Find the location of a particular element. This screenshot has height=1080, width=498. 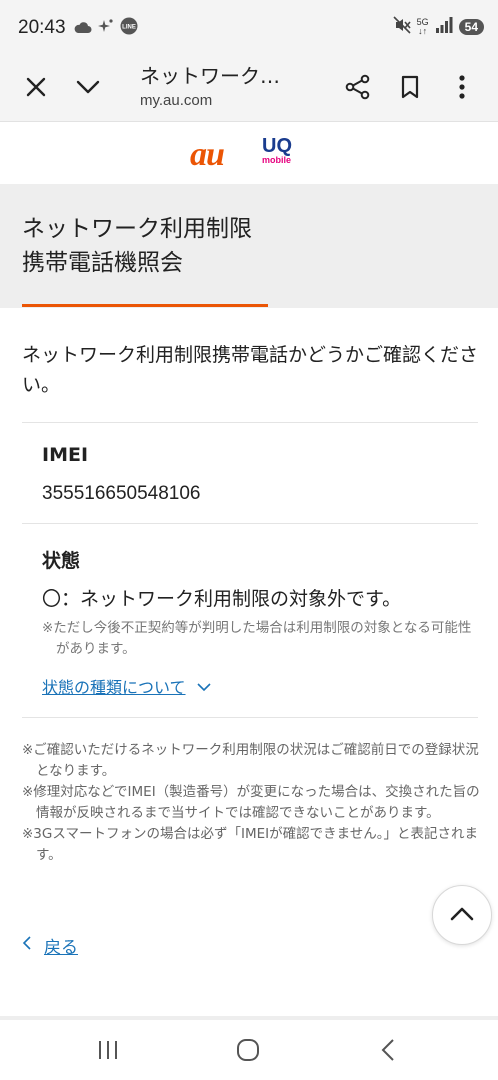

cloud-icon is located at coordinates (83, 28).